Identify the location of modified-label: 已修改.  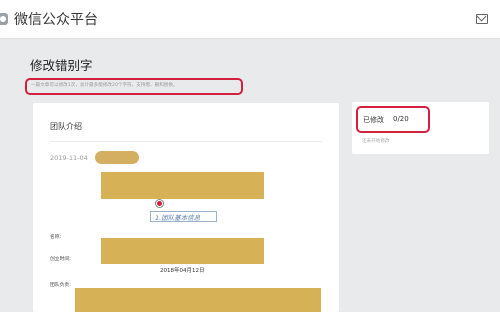
(373, 120).